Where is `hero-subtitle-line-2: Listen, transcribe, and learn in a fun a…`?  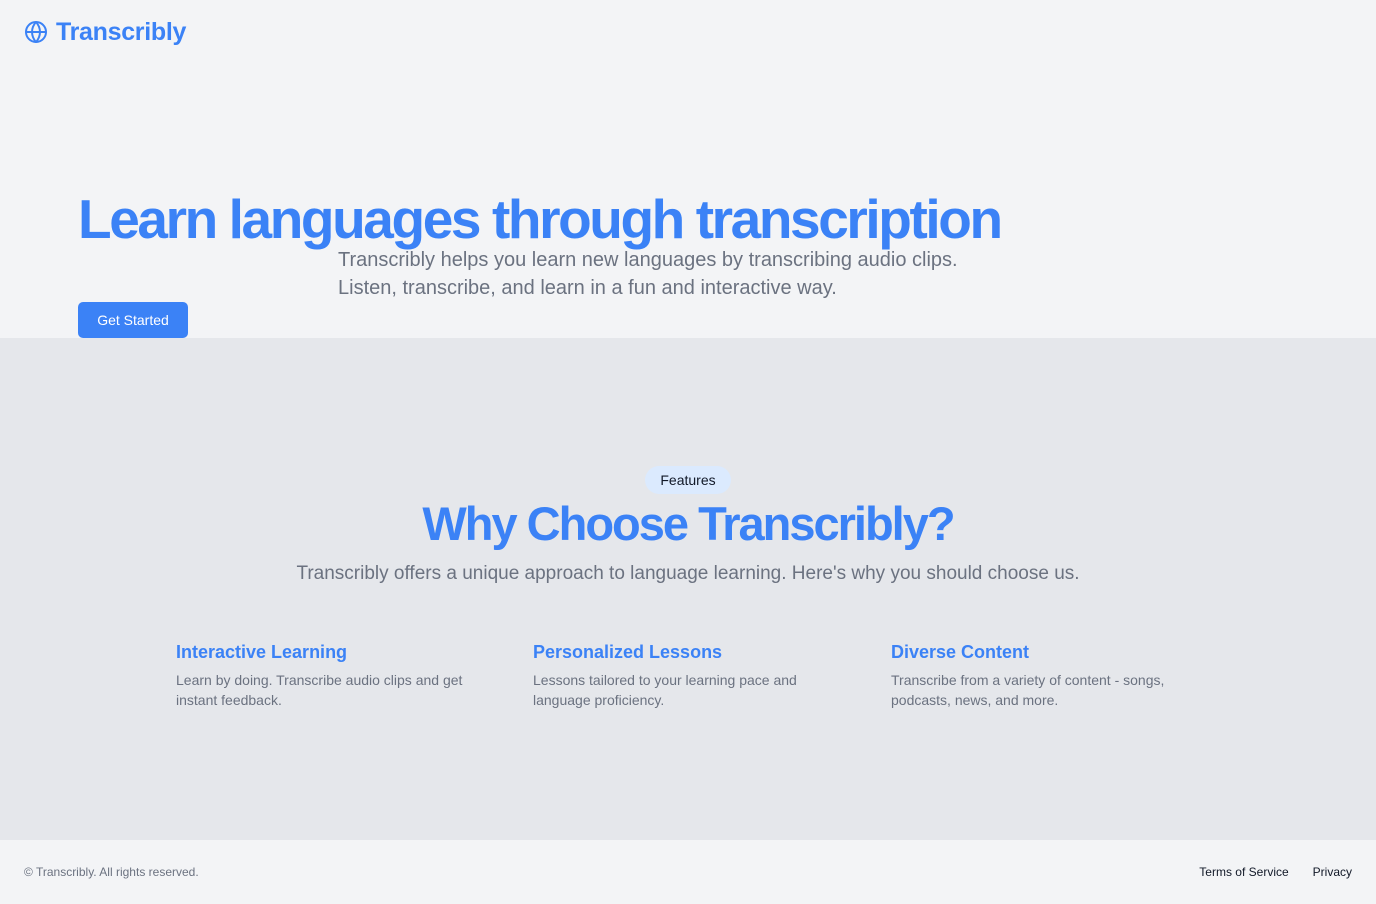
hero-subtitle-line-2: Listen, transcribe, and learn in a fun a… is located at coordinates (587, 288).